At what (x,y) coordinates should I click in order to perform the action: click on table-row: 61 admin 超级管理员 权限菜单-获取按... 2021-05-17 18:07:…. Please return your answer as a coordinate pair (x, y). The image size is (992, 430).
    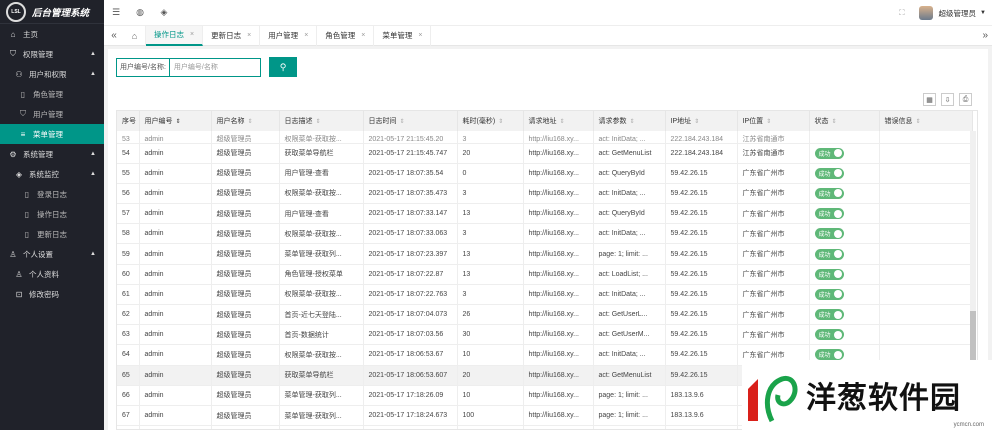
    Looking at the image, I should click on (545, 295).